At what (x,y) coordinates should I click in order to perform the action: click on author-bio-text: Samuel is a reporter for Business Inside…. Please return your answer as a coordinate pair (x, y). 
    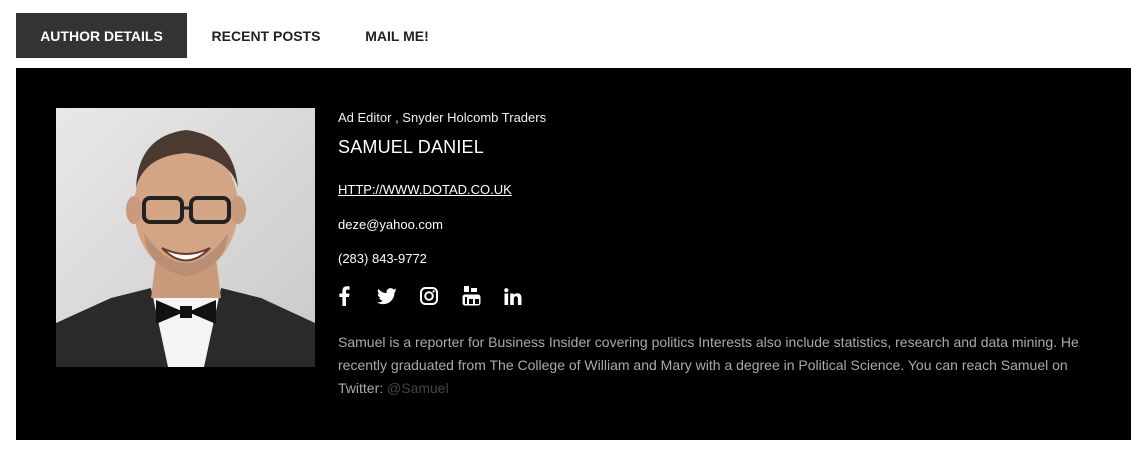
    Looking at the image, I should click on (708, 365).